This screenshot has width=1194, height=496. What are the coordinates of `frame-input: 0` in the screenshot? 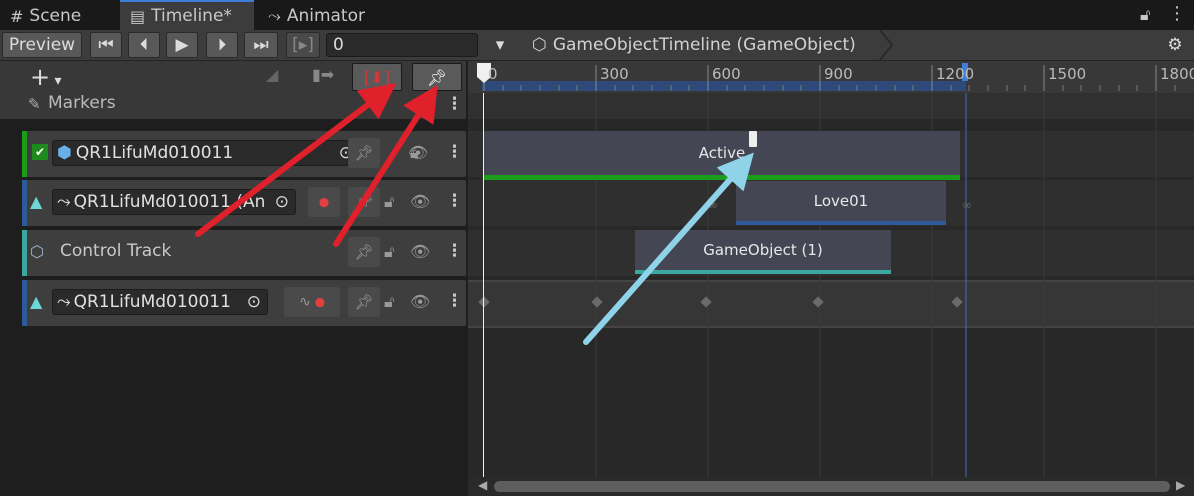 It's located at (402, 45).